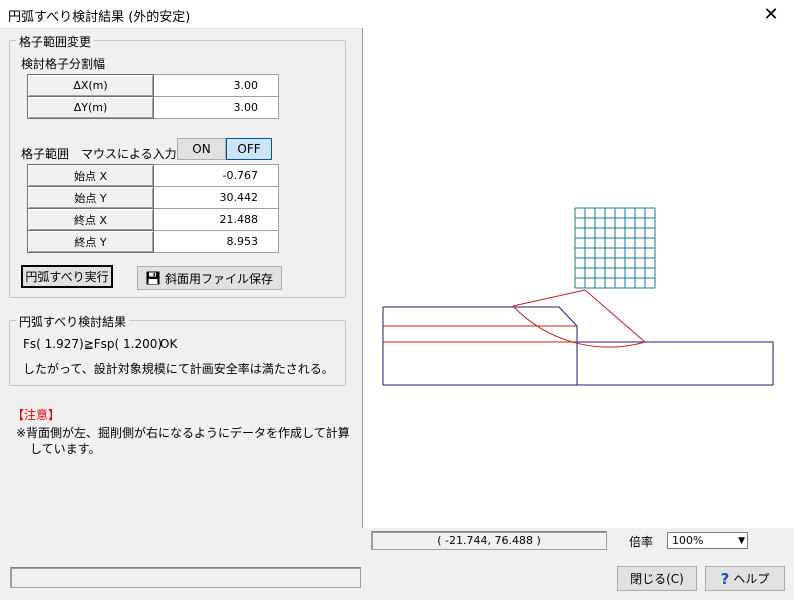  Describe the element at coordinates (216, 107) in the screenshot. I see `dy-input: 3.00` at that location.